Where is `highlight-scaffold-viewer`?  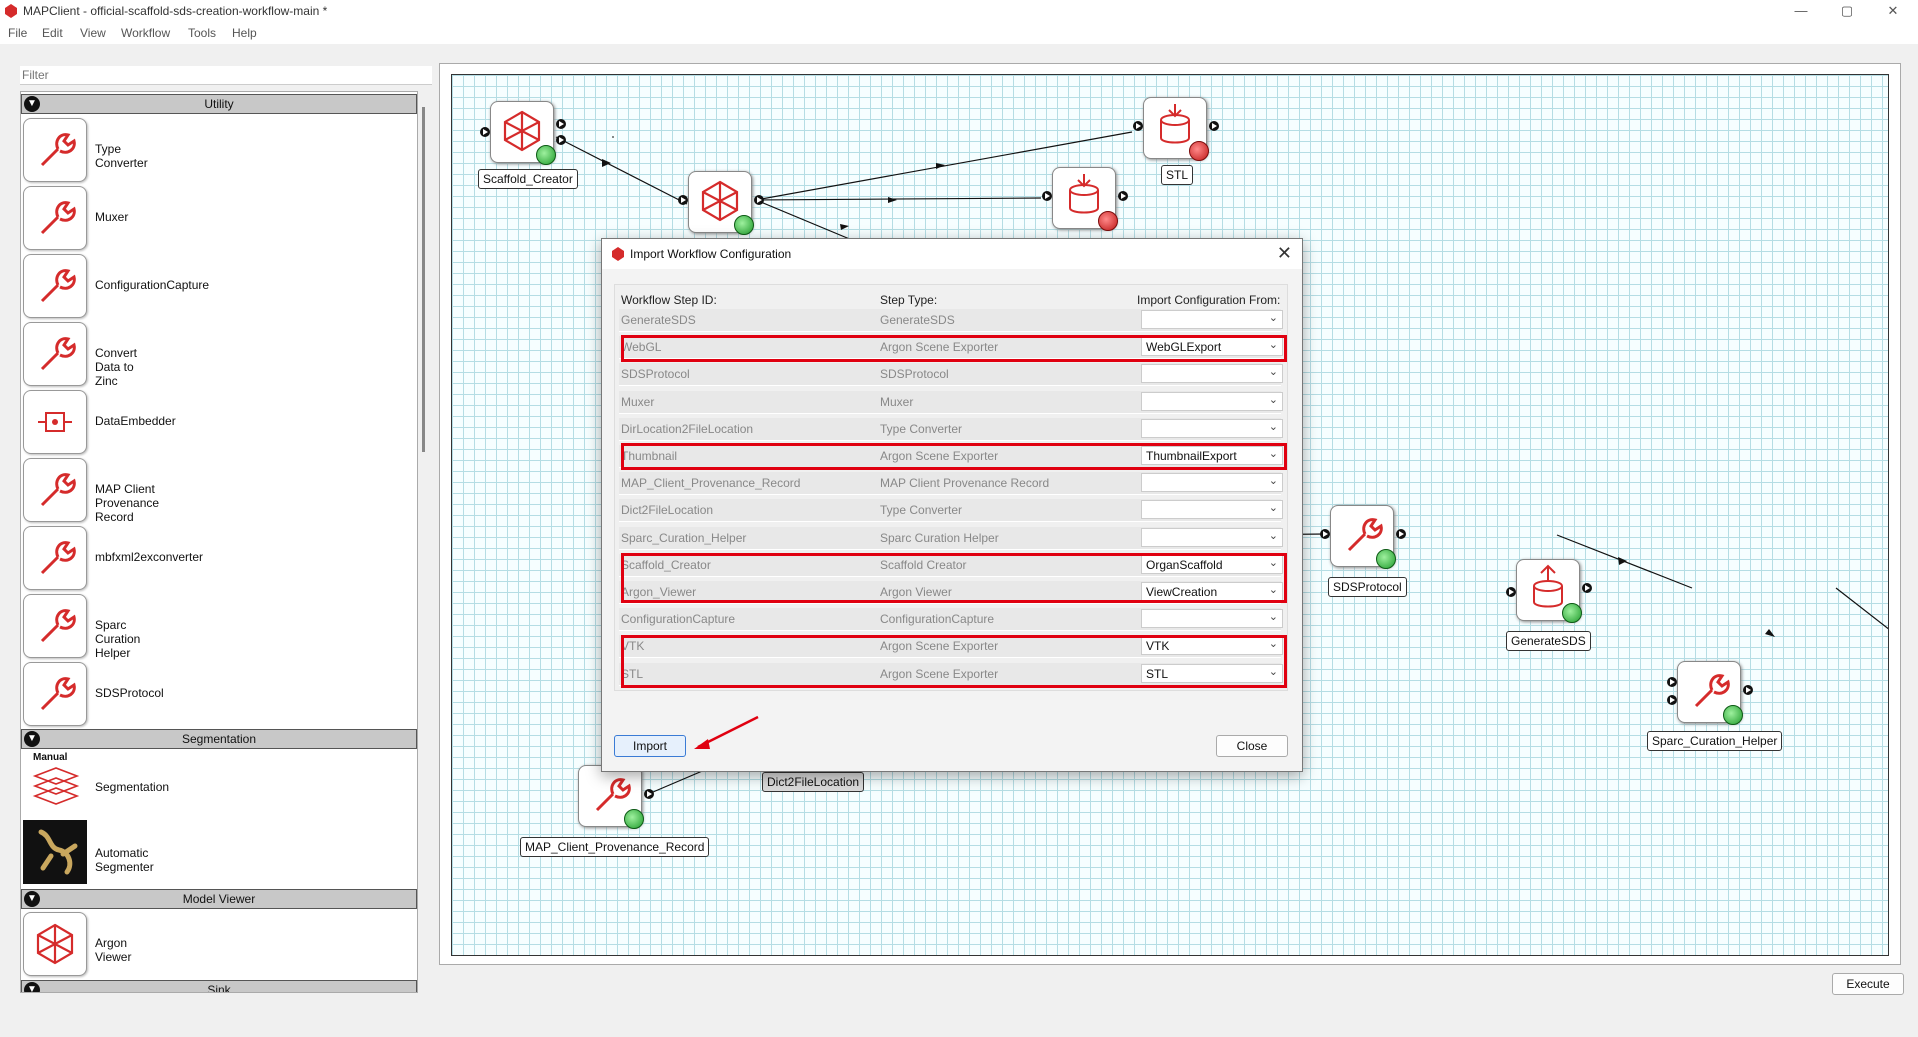 highlight-scaffold-viewer is located at coordinates (954, 578).